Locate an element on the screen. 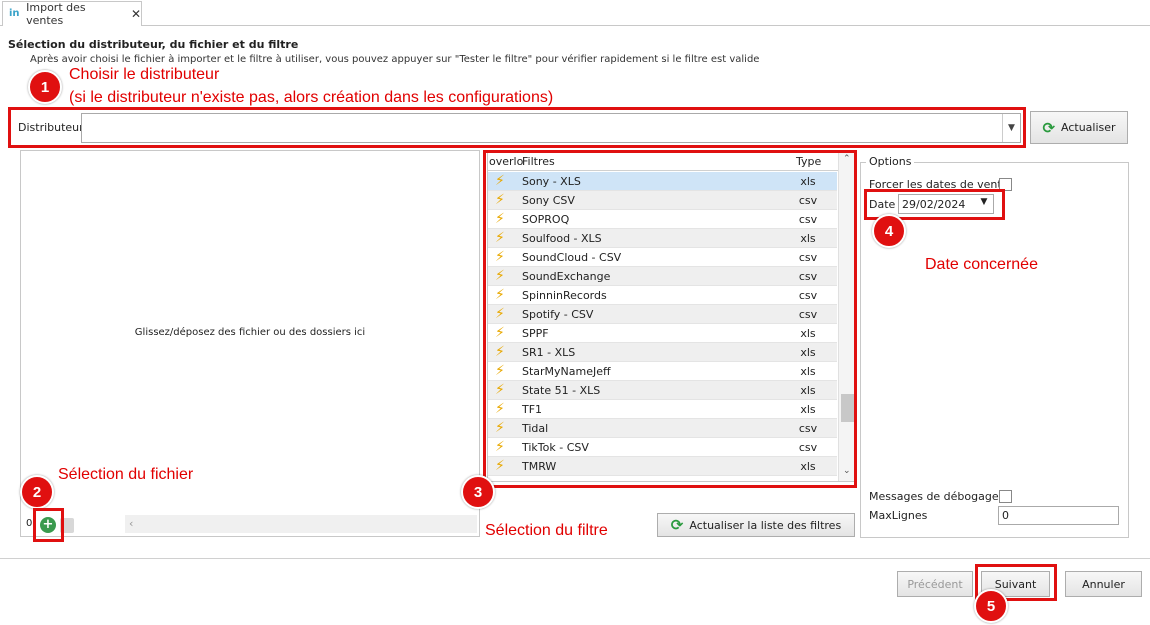 This screenshot has width=1150, height=625. horizontal-scrollbar: ‹ is located at coordinates (301, 524).